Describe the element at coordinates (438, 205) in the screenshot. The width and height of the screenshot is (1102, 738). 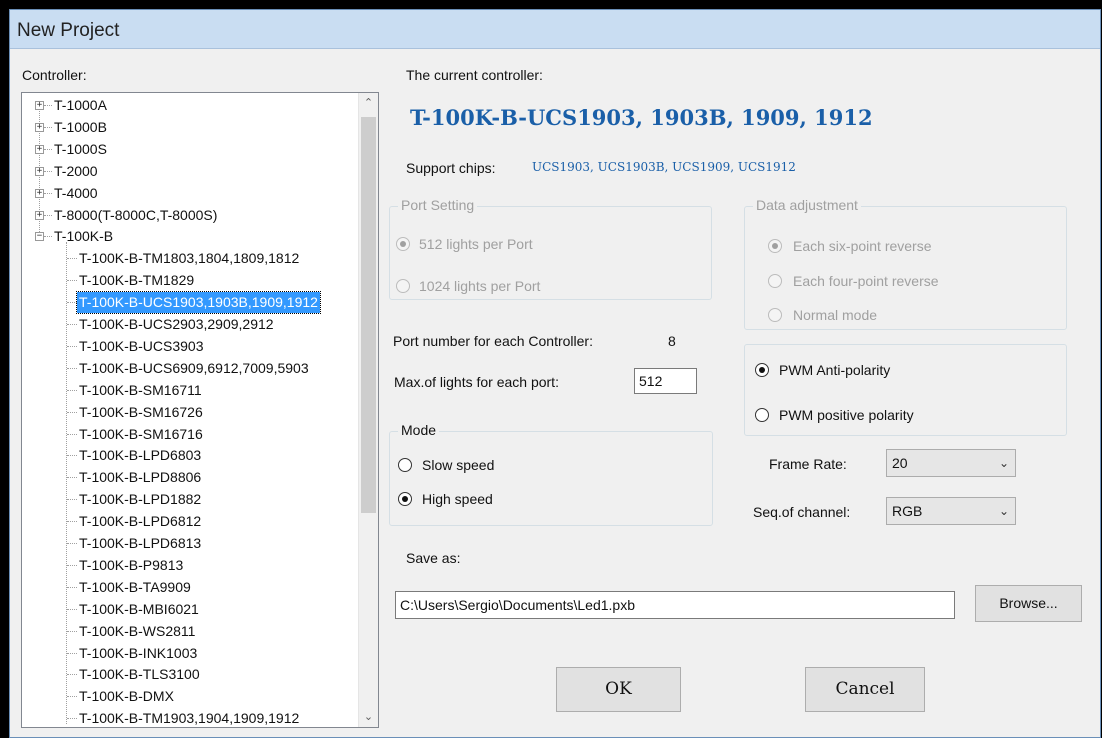
I see `port-setting-title: Port Setting` at that location.